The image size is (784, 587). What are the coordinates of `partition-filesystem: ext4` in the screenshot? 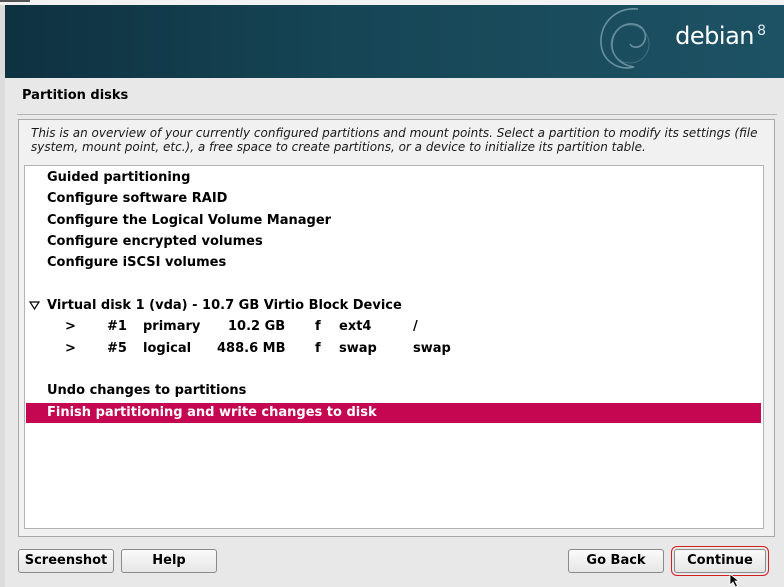 It's located at (355, 326).